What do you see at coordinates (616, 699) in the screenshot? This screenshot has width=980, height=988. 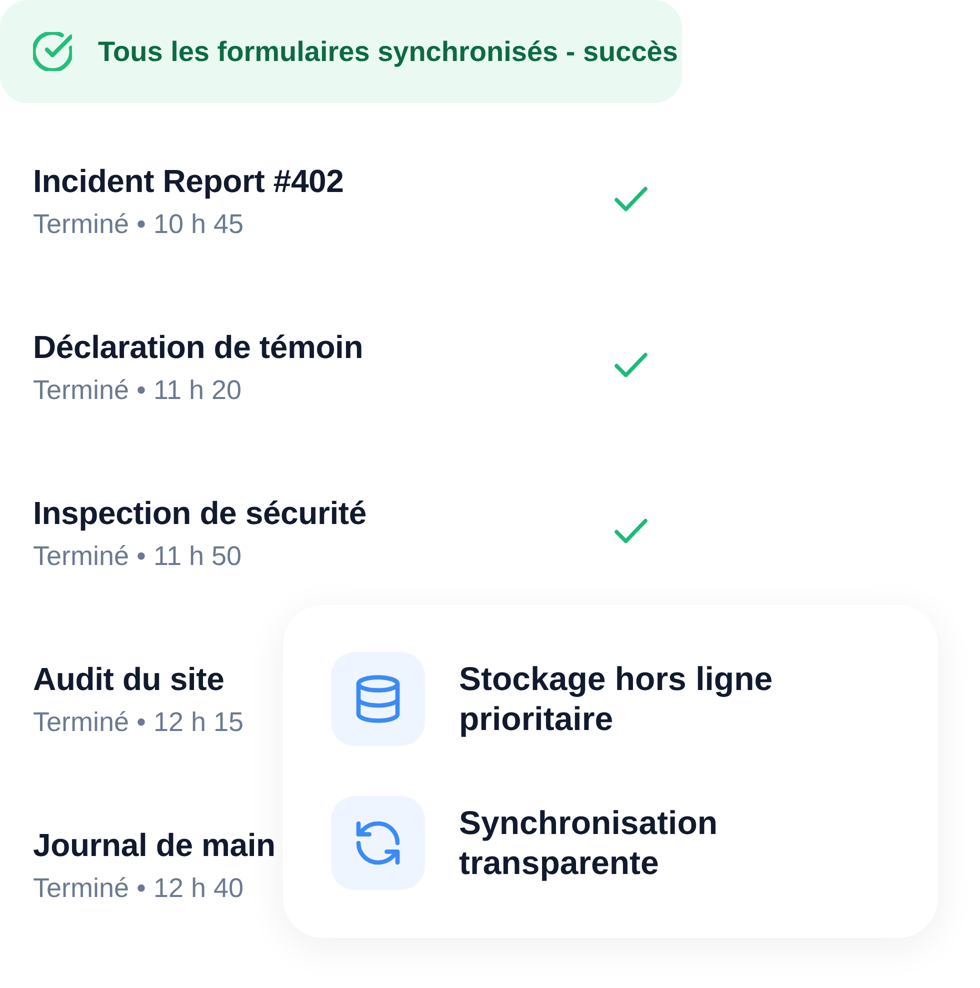 I see `feature-label: Stockage hors ligne prioritaire` at bounding box center [616, 699].